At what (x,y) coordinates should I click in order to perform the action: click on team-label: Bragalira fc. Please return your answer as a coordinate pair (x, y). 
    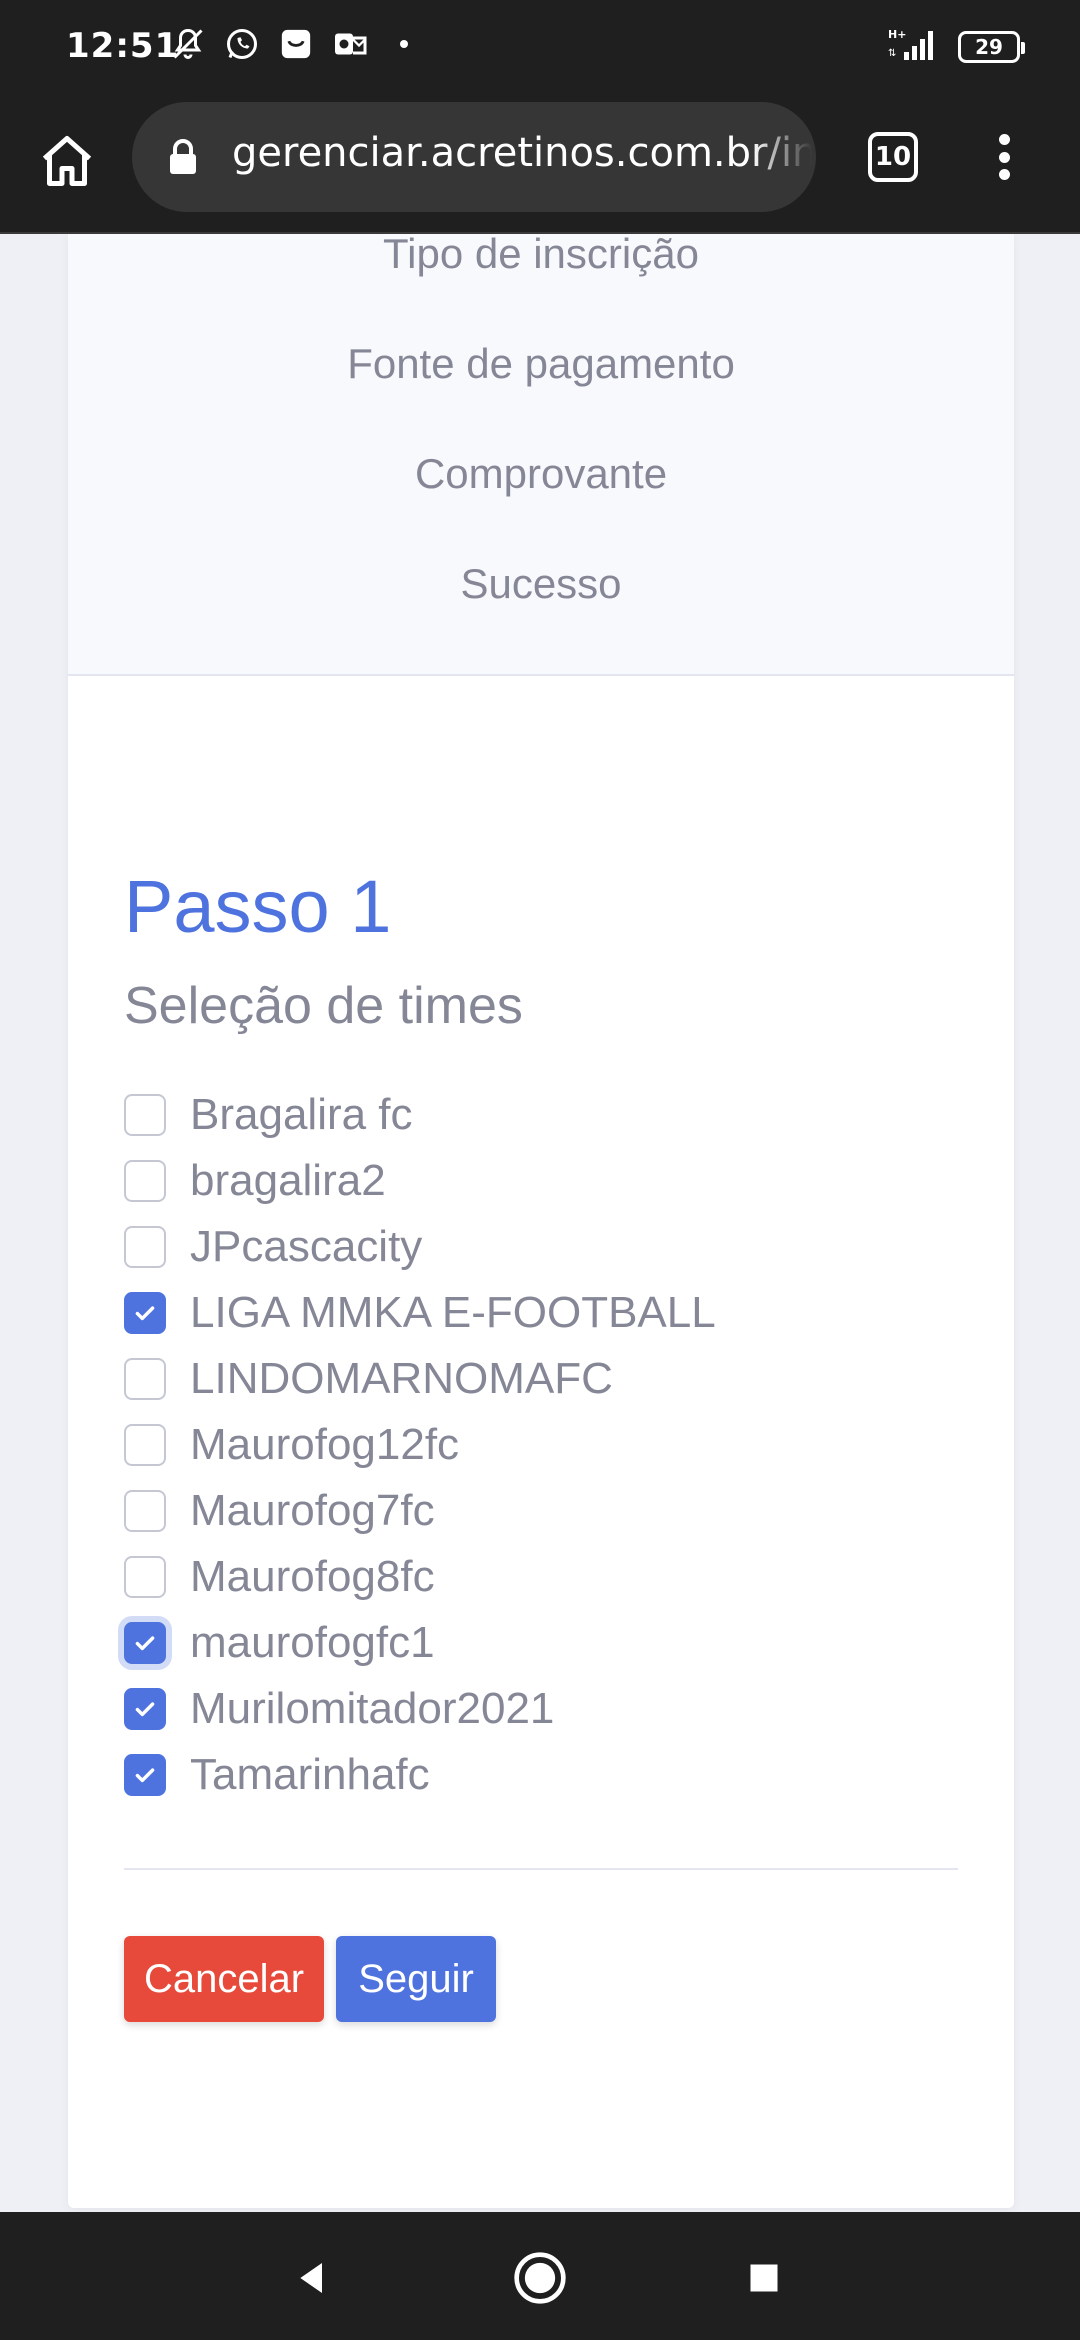
    Looking at the image, I should click on (301, 1115).